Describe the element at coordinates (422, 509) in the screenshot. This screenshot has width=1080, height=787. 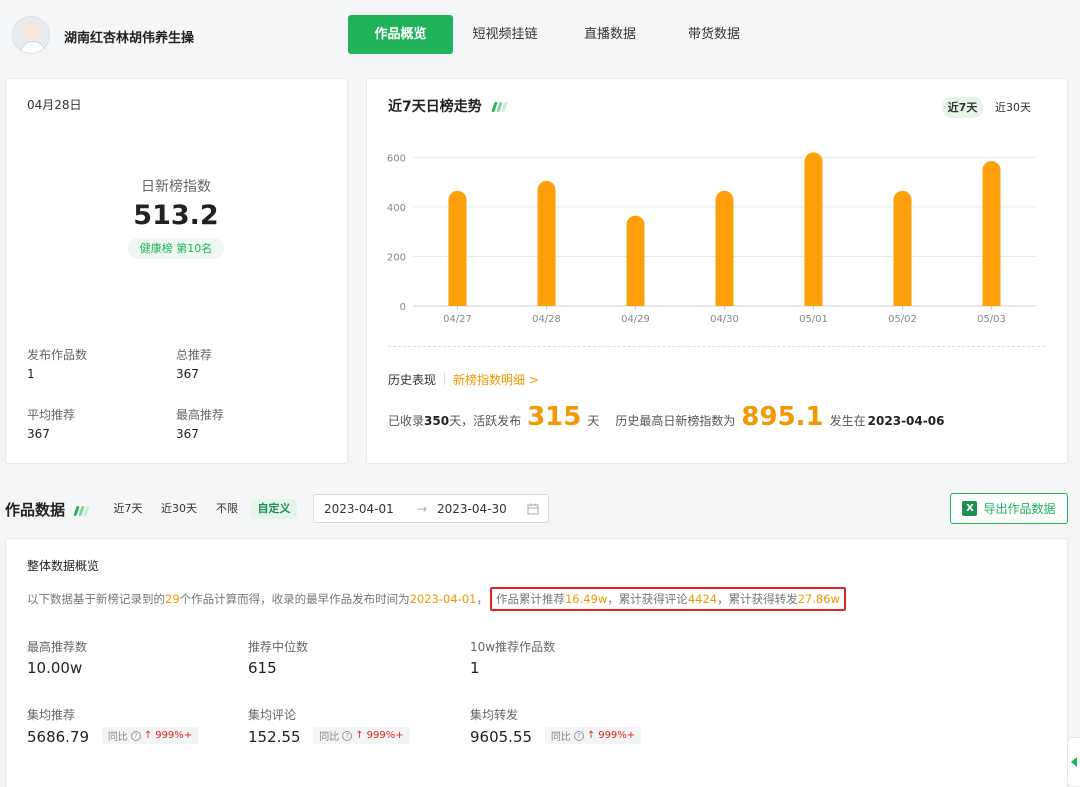
I see `date-arrow-icon: →` at that location.